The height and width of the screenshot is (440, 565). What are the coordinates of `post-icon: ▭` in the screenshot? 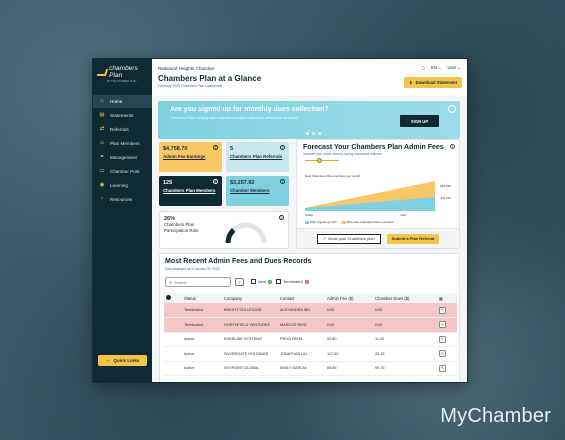 It's located at (102, 170).